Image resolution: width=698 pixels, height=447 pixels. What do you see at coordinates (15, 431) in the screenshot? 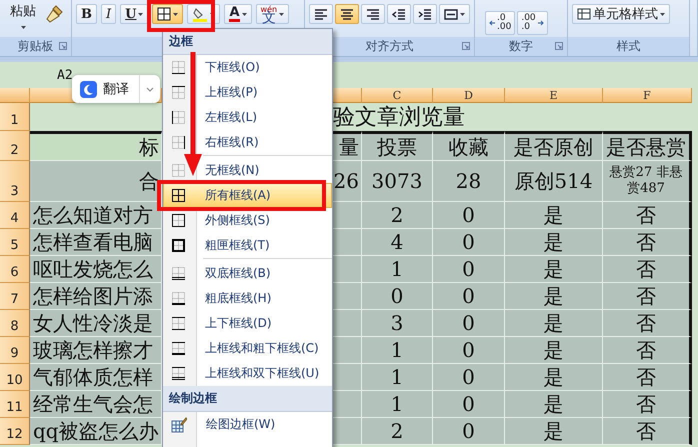
I see `row-header: 12` at bounding box center [15, 431].